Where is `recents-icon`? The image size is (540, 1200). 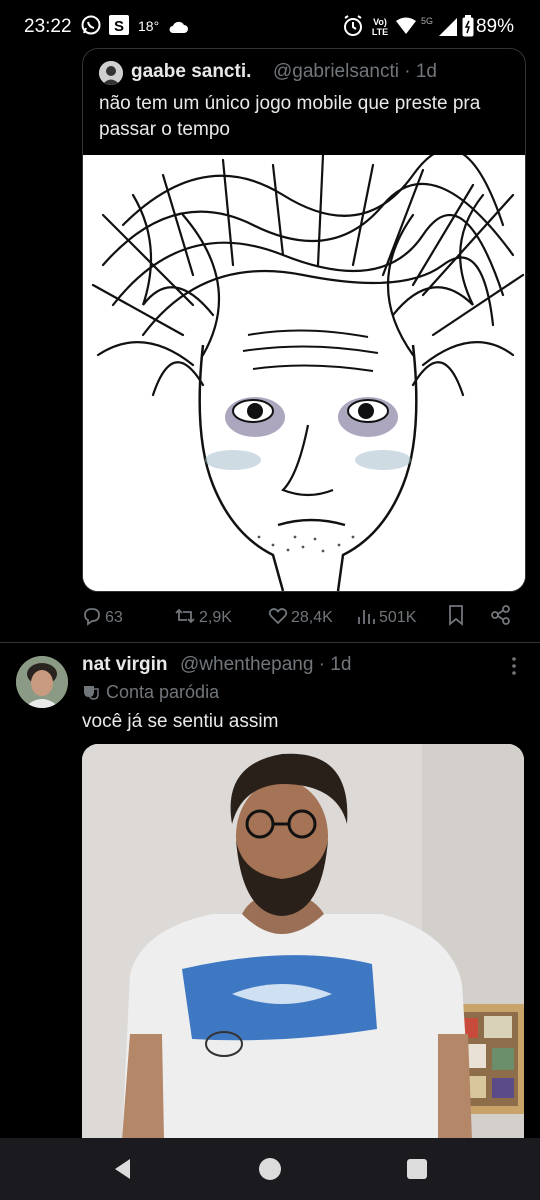
recents-icon is located at coordinates (417, 1169).